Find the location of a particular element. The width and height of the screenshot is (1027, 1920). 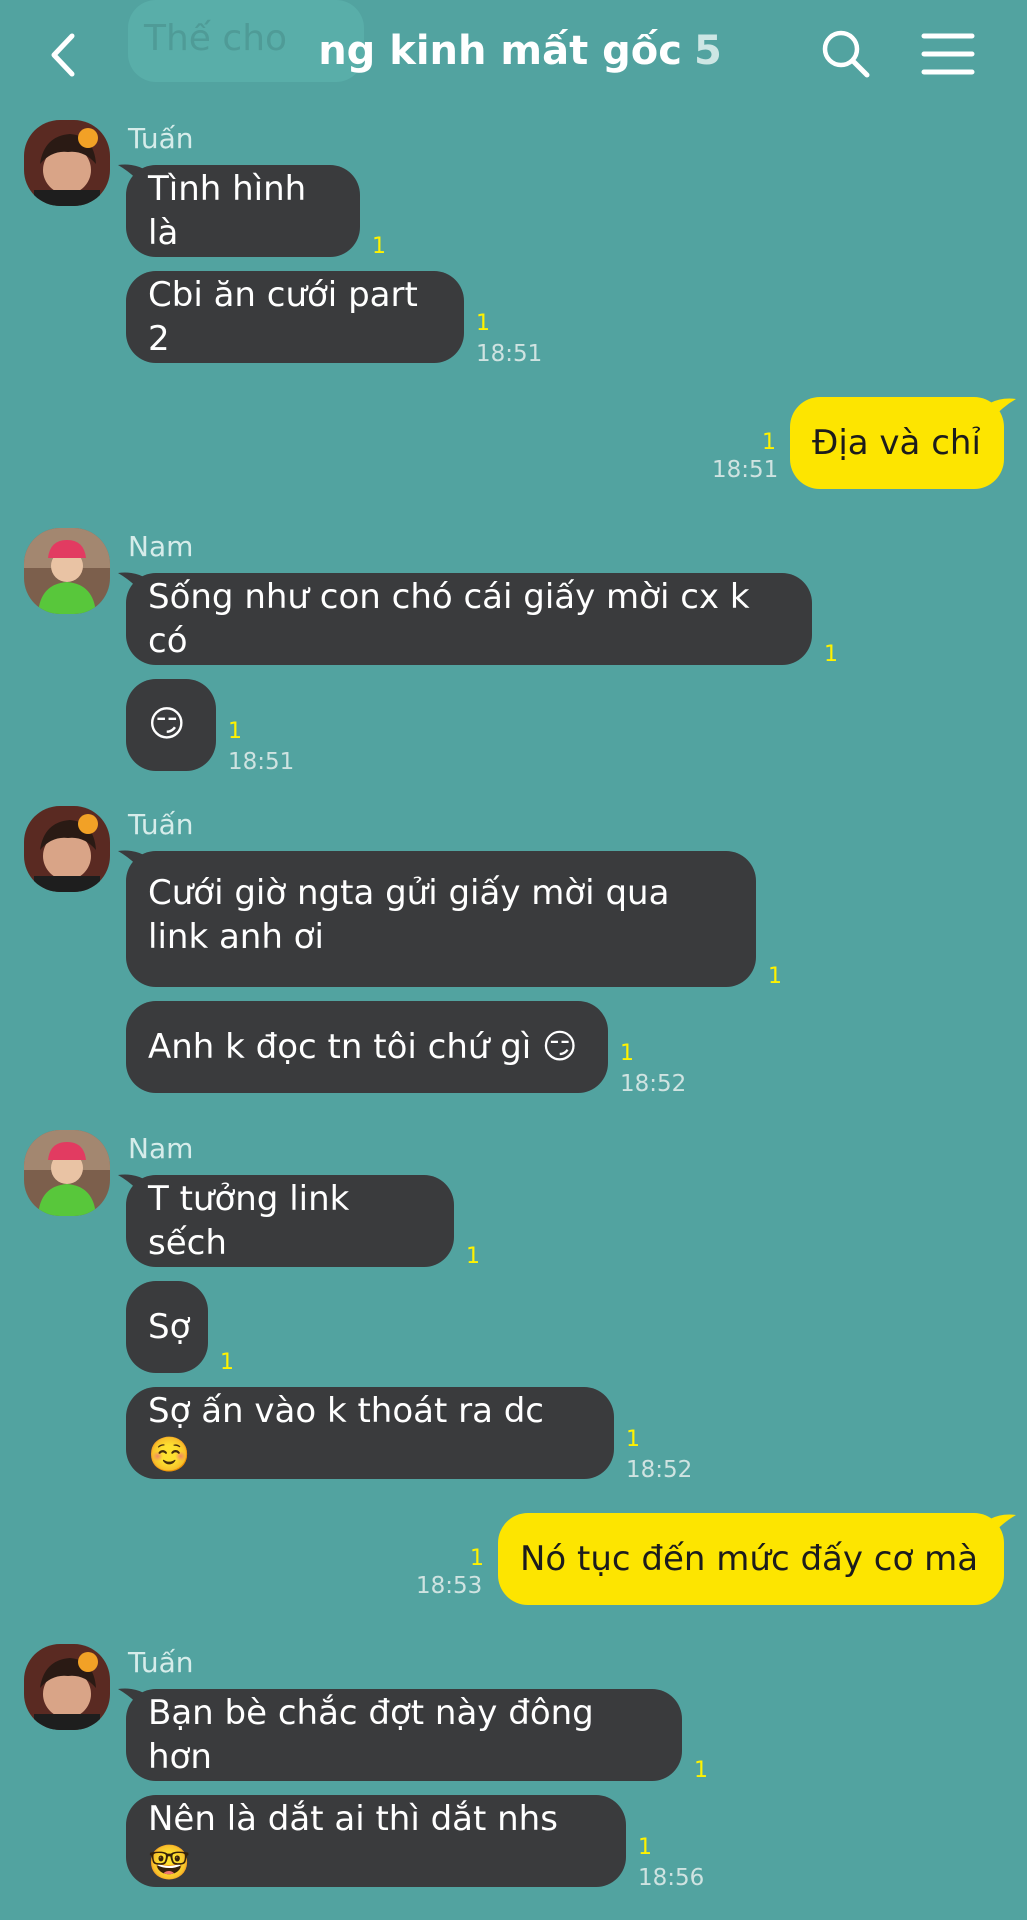

message-bubble: Cbi ăn cưới part 2 is located at coordinates (295, 317).